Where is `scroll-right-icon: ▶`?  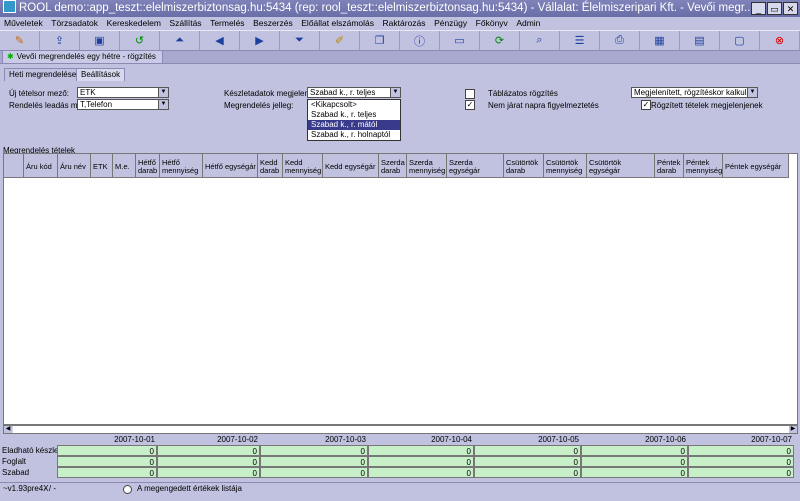 scroll-right-icon: ▶ is located at coordinates (793, 429).